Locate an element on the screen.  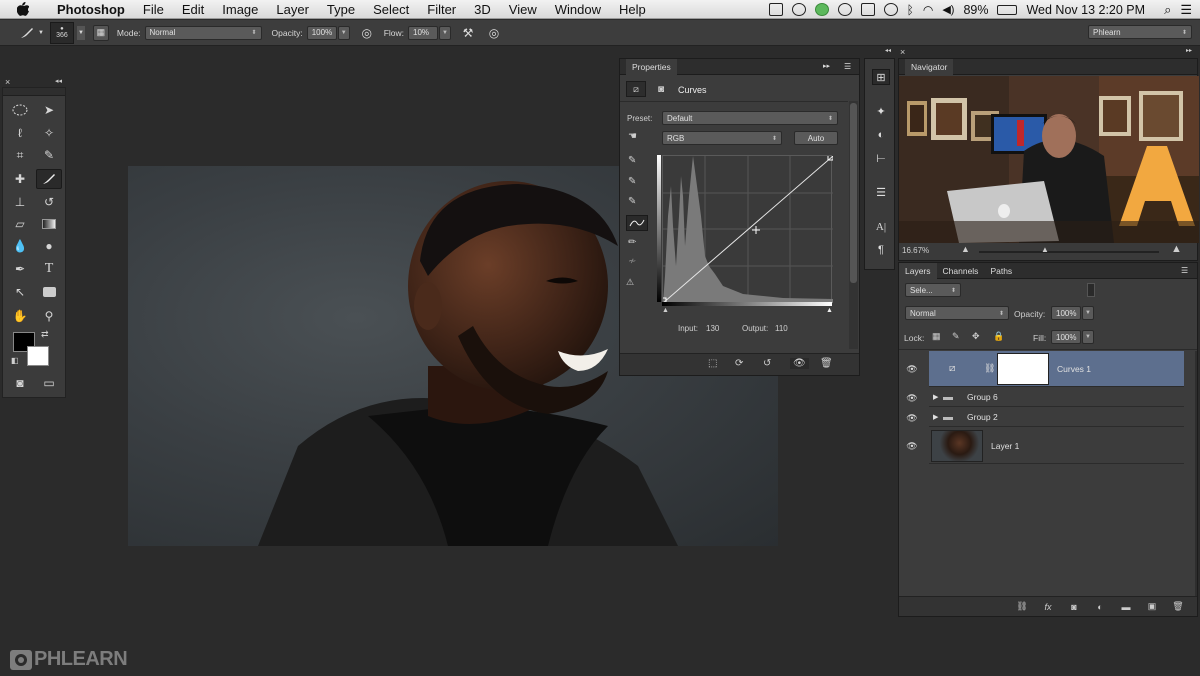
layers-scrollbar is located at coordinates (1196, 473).